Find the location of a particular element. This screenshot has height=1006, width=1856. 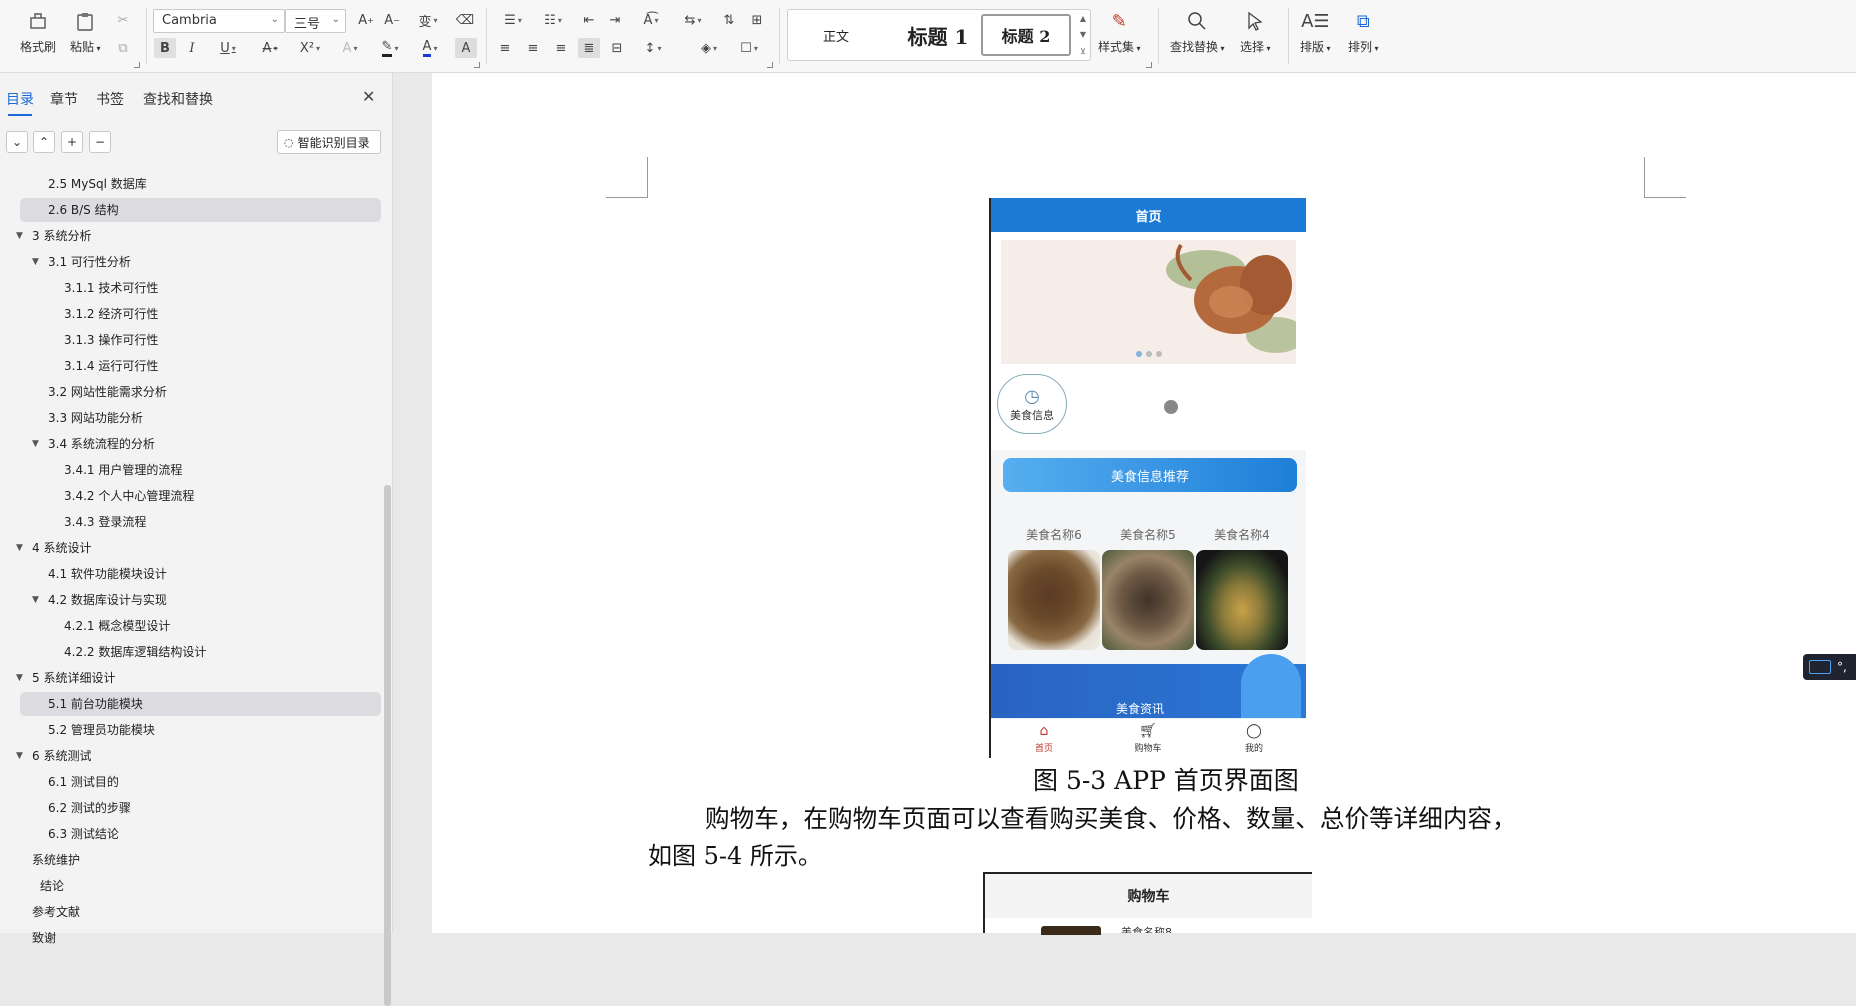

show-marks-icon: ⊞ is located at coordinates (757, 20).